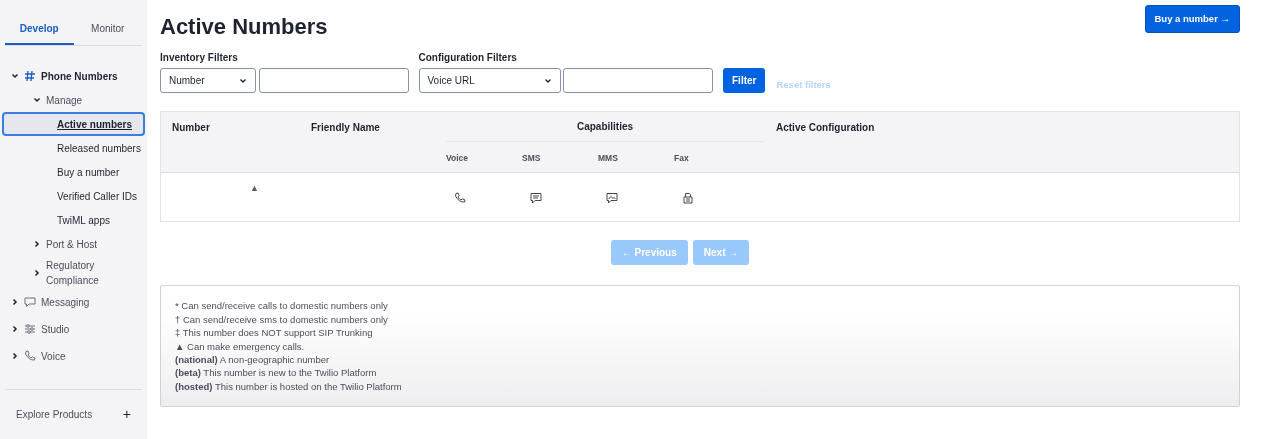  Describe the element at coordinates (489, 81) in the screenshot. I see `filter-select: Voice URL` at that location.